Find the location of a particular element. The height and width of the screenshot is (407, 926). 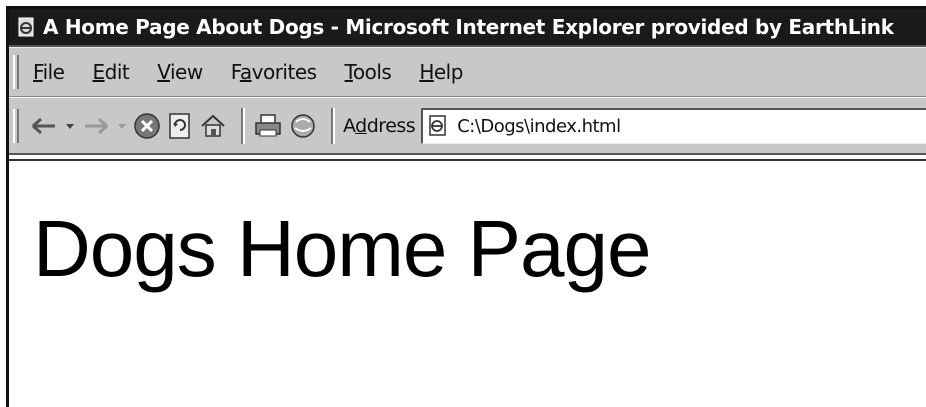

menu-file: File is located at coordinates (49, 72).